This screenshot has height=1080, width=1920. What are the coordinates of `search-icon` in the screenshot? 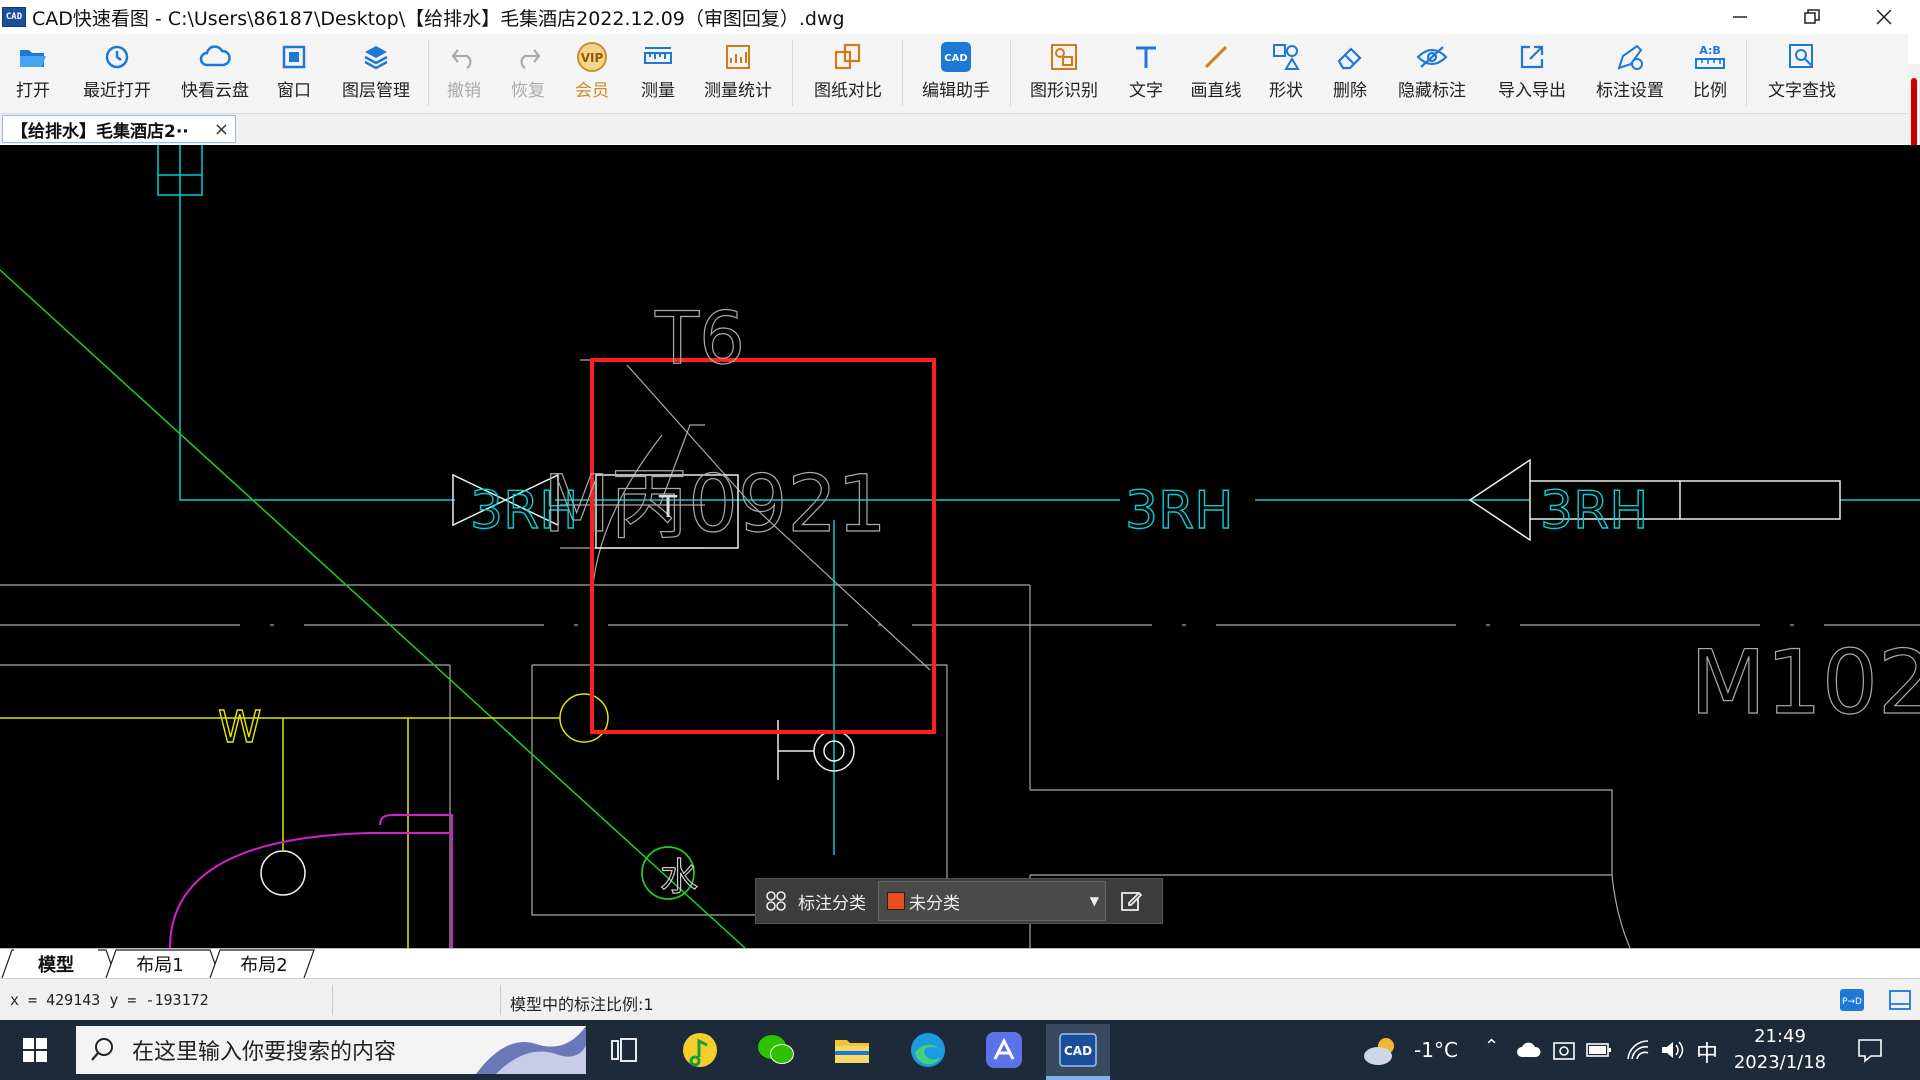 It's located at (102, 1049).